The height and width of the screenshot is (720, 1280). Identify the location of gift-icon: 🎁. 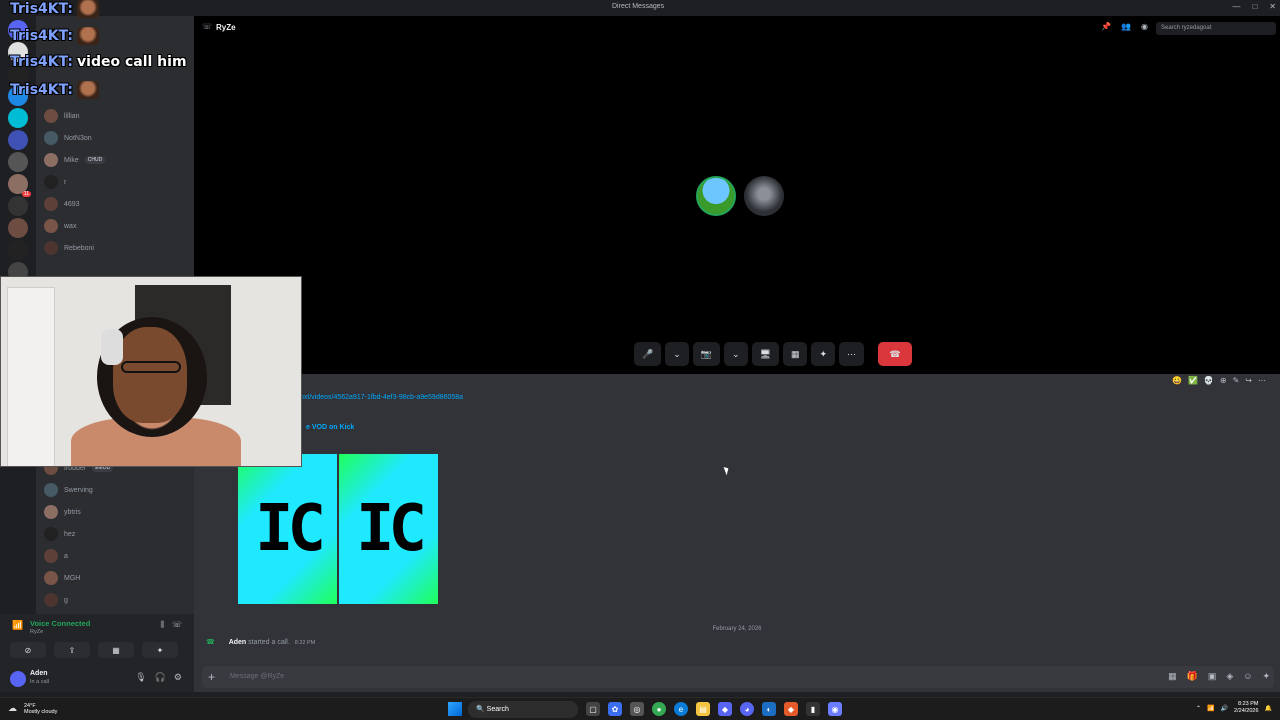
(1192, 676).